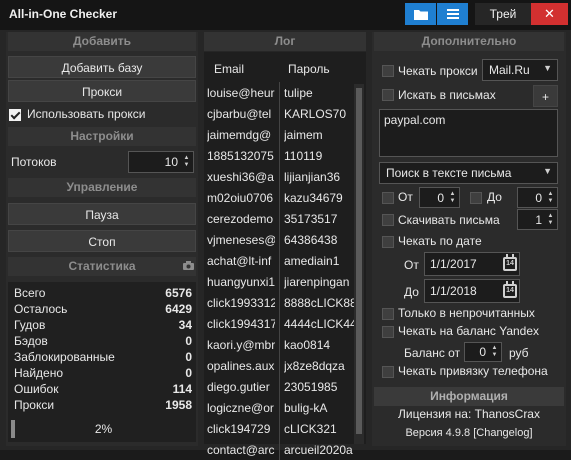 The width and height of the screenshot is (571, 460). Describe the element at coordinates (503, 14) in the screenshot. I see `tray-button: Трей` at that location.